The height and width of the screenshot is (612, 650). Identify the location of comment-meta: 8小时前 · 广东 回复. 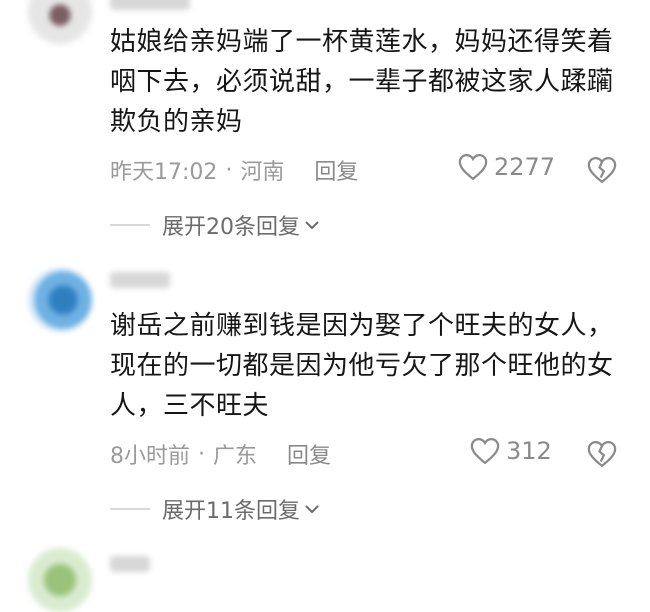
(220, 454).